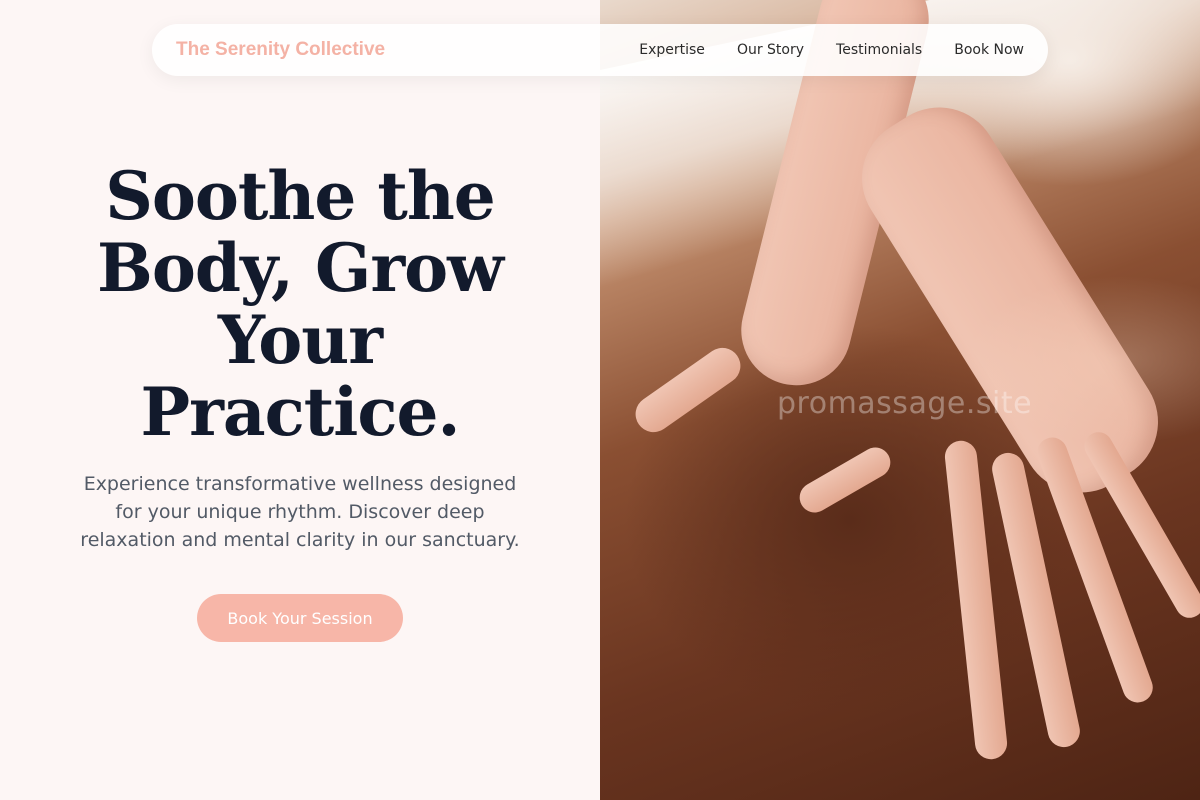 This screenshot has width=1200, height=800. I want to click on nav-link-book-now: Book Now, so click(989, 50).